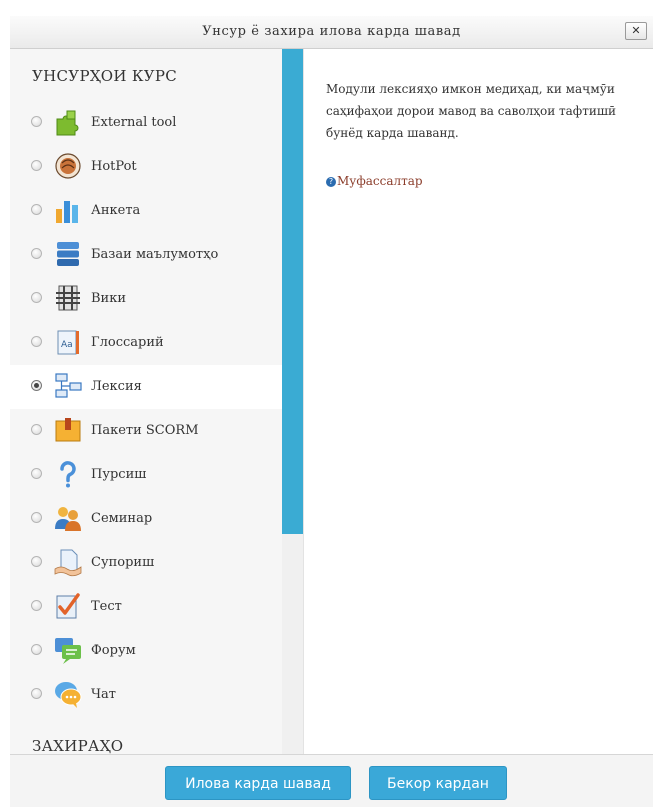  Describe the element at coordinates (36, 605) in the screenshot. I see `radio-quiz` at that location.